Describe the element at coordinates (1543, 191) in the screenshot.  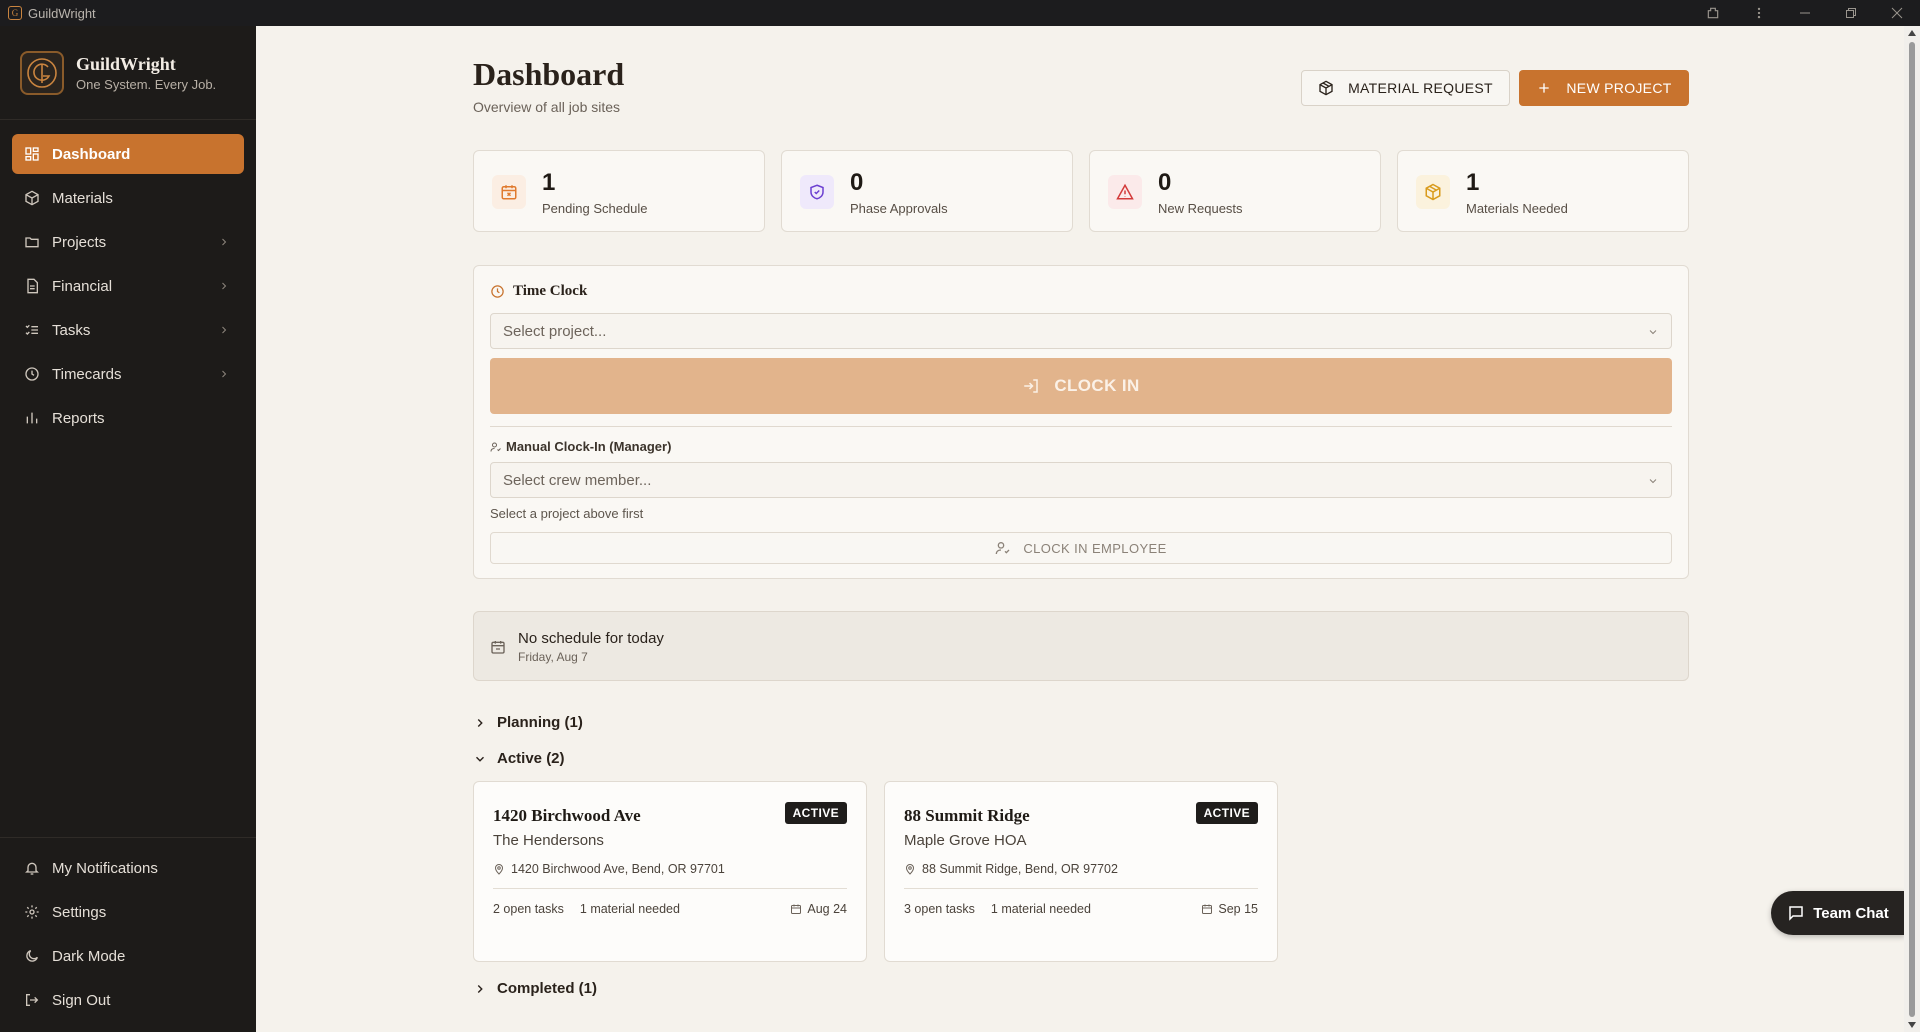
I see `stat-card-materials-needed: 1 Materials Needed` at that location.